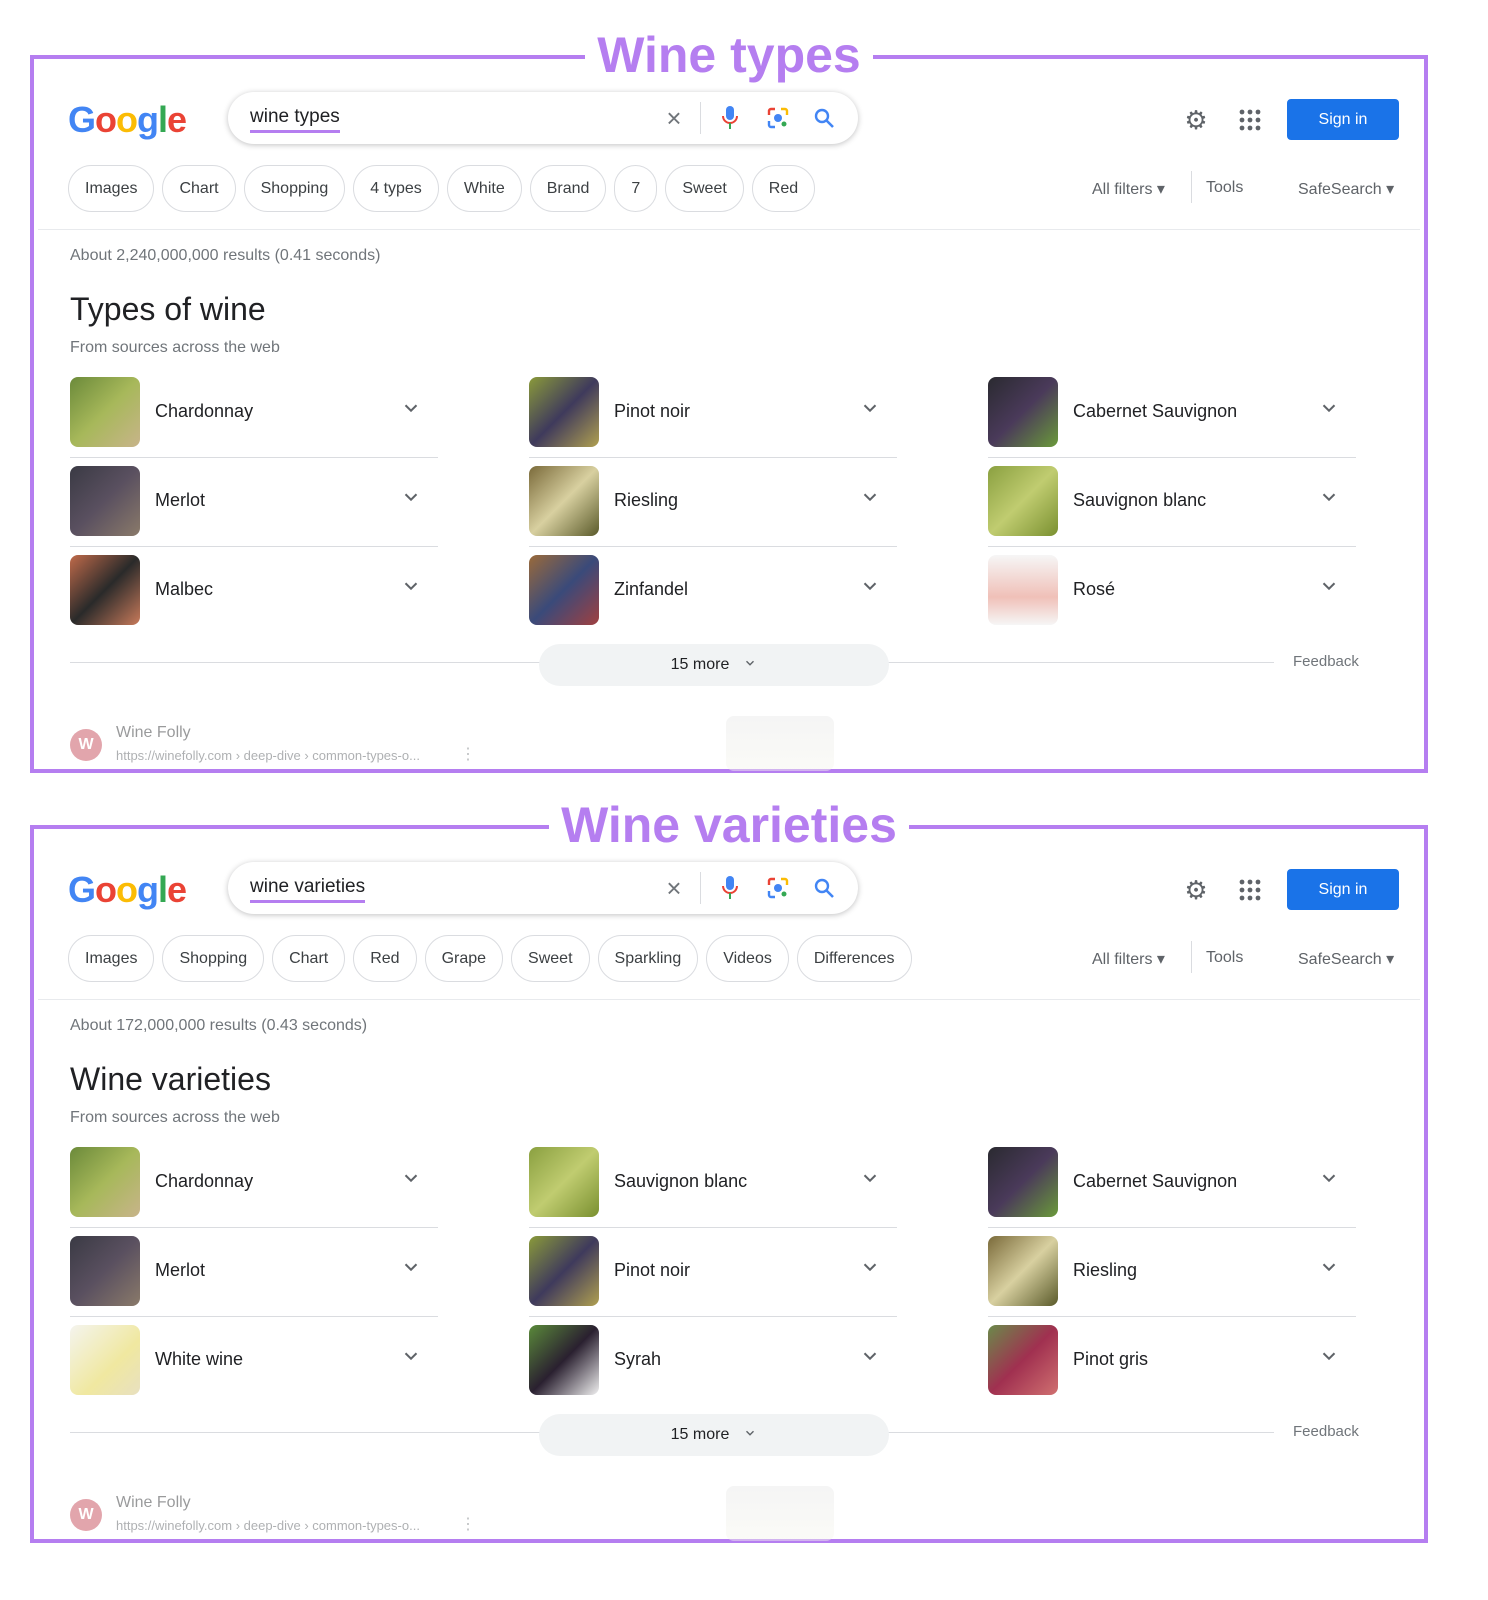  I want to click on filter-chip-7: 7, so click(636, 188).